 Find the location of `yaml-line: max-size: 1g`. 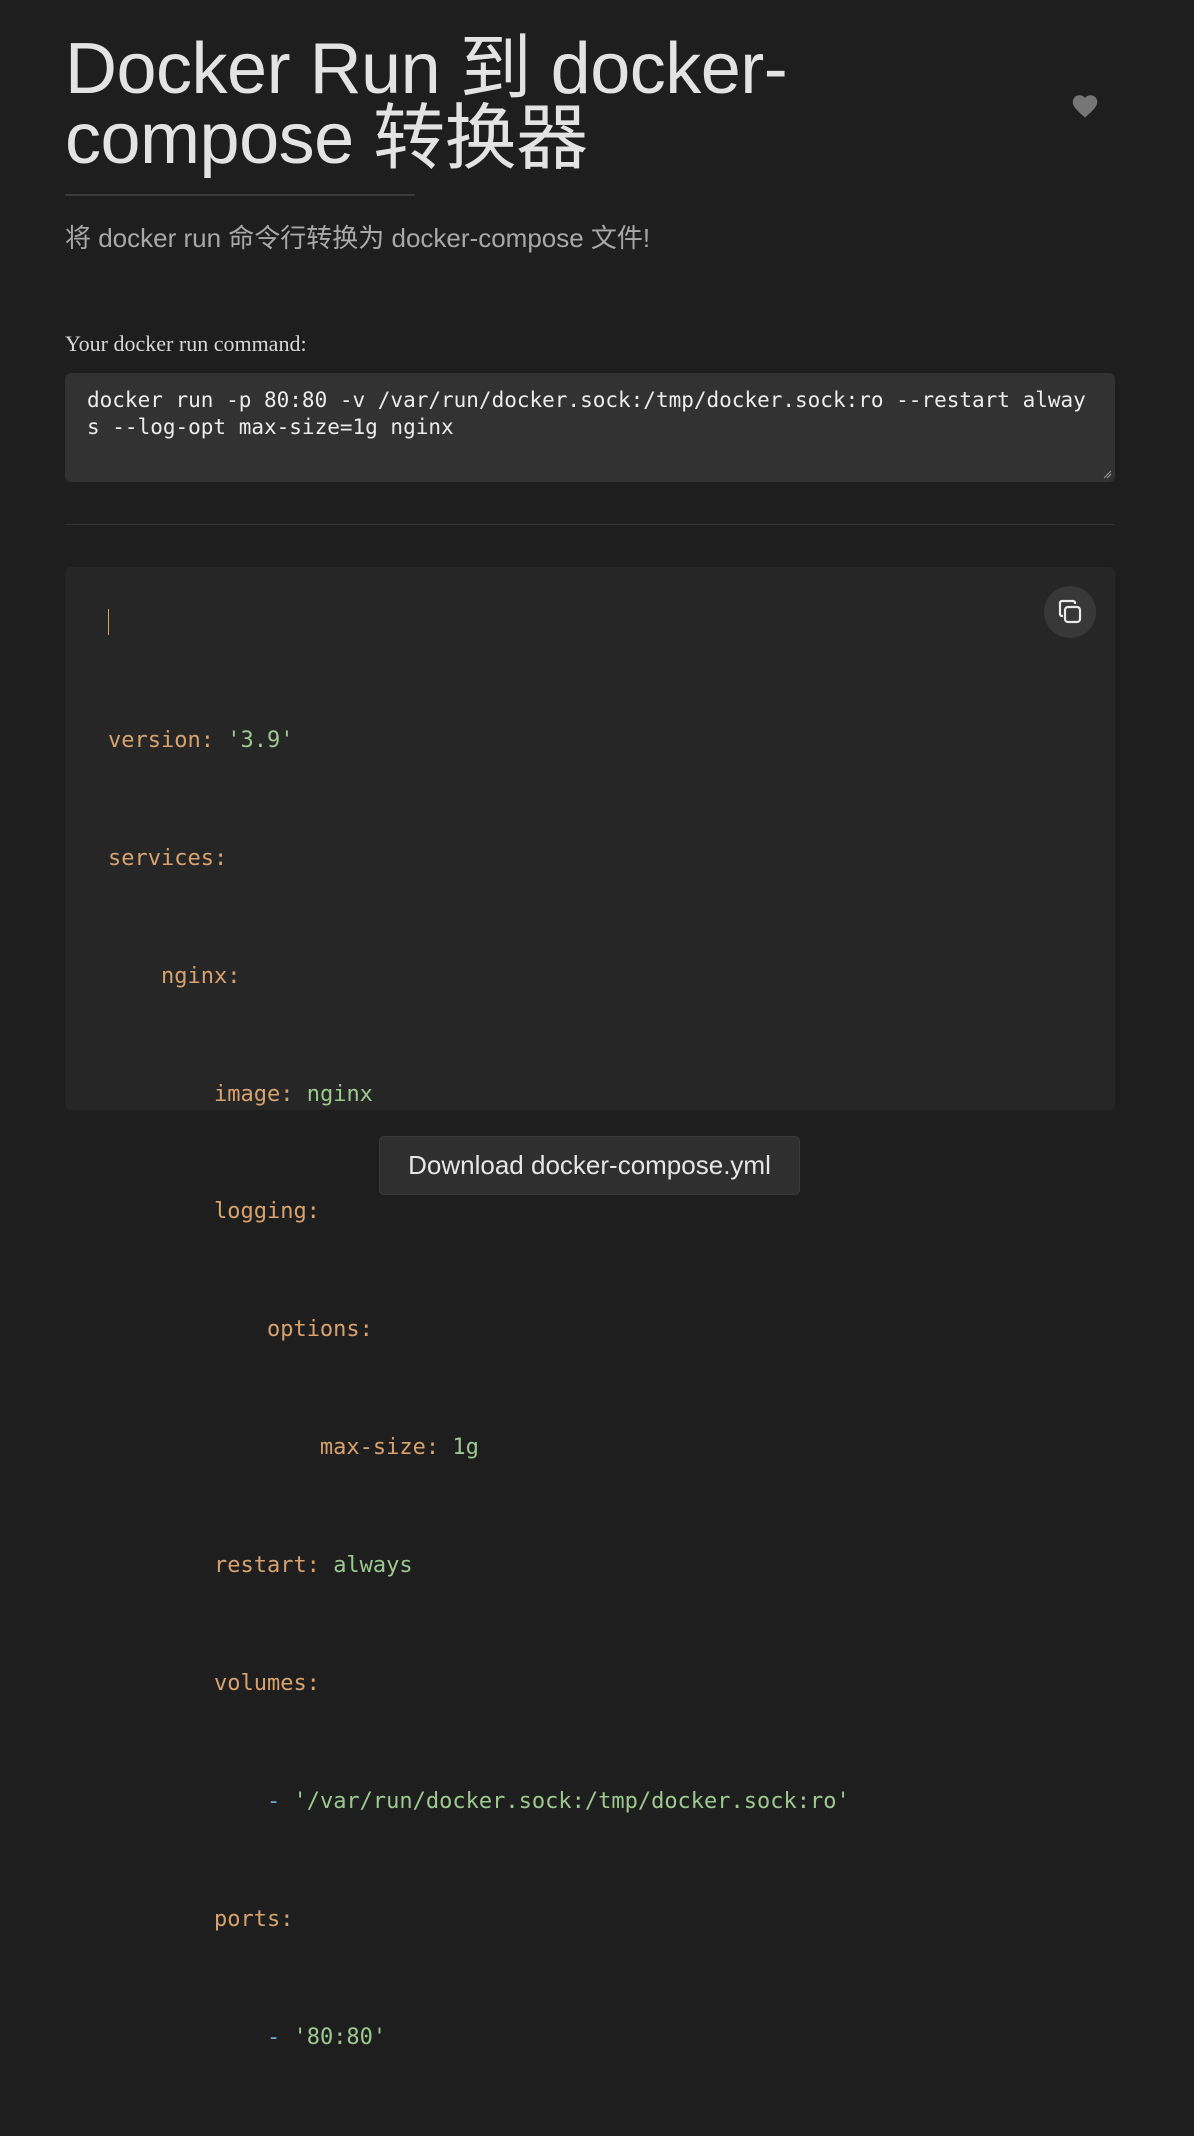

yaml-line: max-size: 1g is located at coordinates (399, 1448).